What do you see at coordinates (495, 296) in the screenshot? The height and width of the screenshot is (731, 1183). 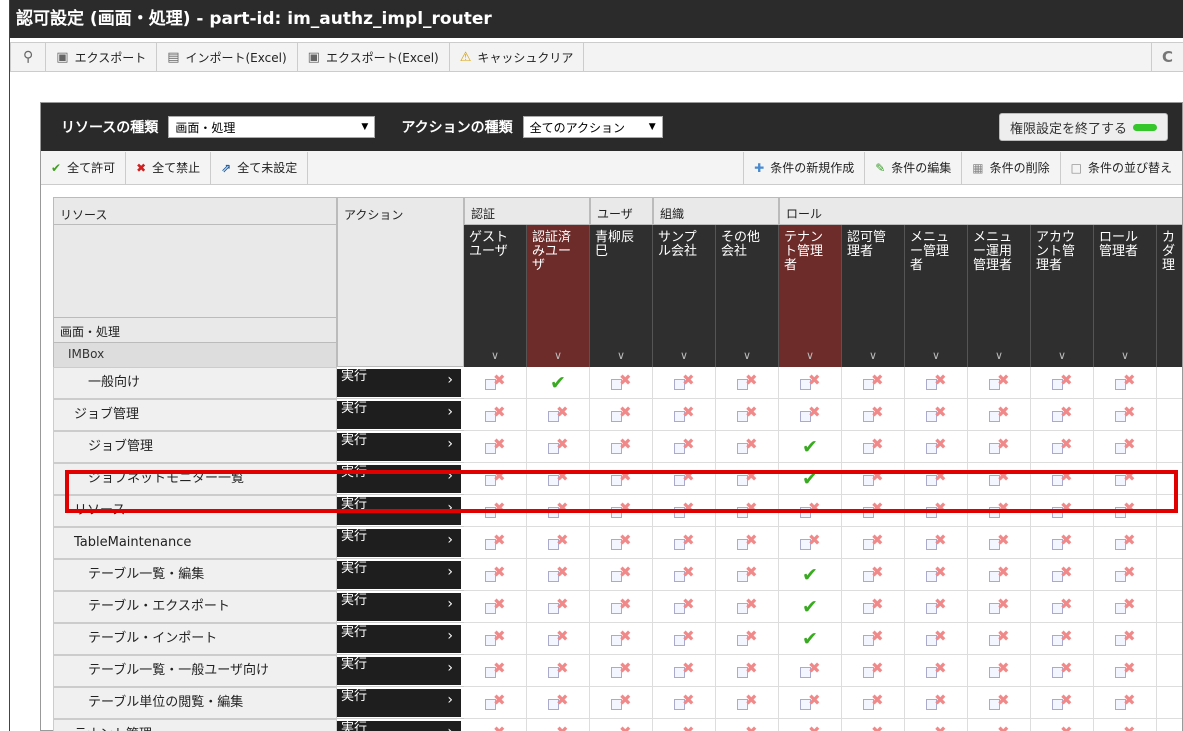 I see `column-header: ゲスト ユーザ ∨` at bounding box center [495, 296].